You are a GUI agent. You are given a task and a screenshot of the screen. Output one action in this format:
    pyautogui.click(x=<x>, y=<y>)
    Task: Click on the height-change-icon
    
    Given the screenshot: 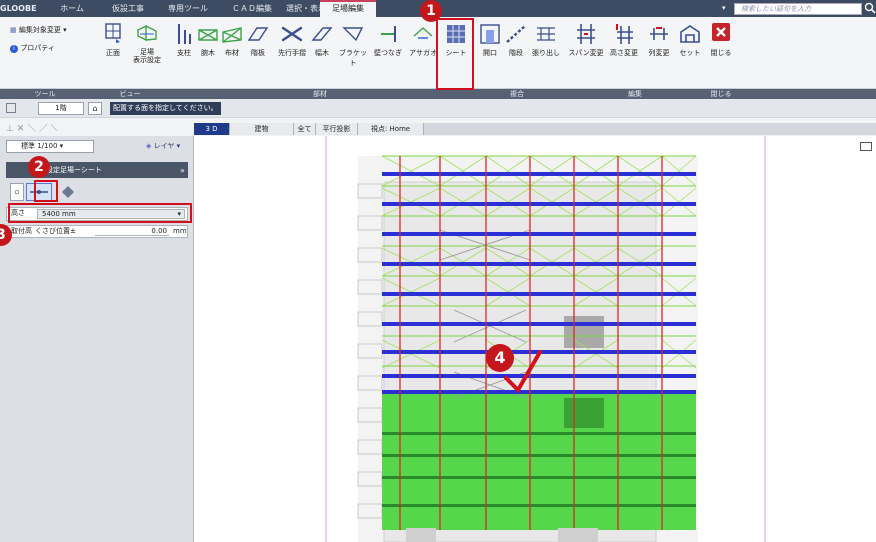 What is the action you would take?
    pyautogui.click(x=624, y=34)
    